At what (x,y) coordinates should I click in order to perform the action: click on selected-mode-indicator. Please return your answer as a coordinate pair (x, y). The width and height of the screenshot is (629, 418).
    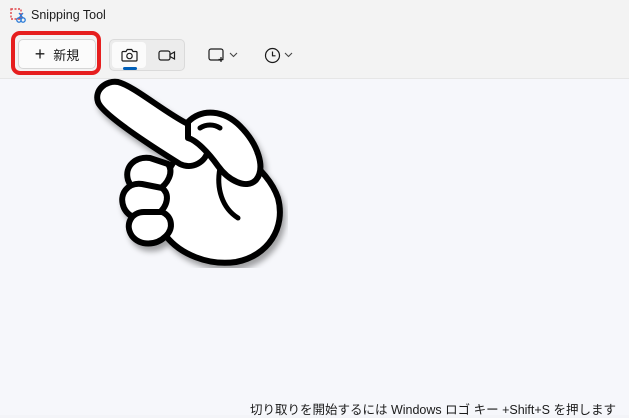
    Looking at the image, I should click on (130, 68).